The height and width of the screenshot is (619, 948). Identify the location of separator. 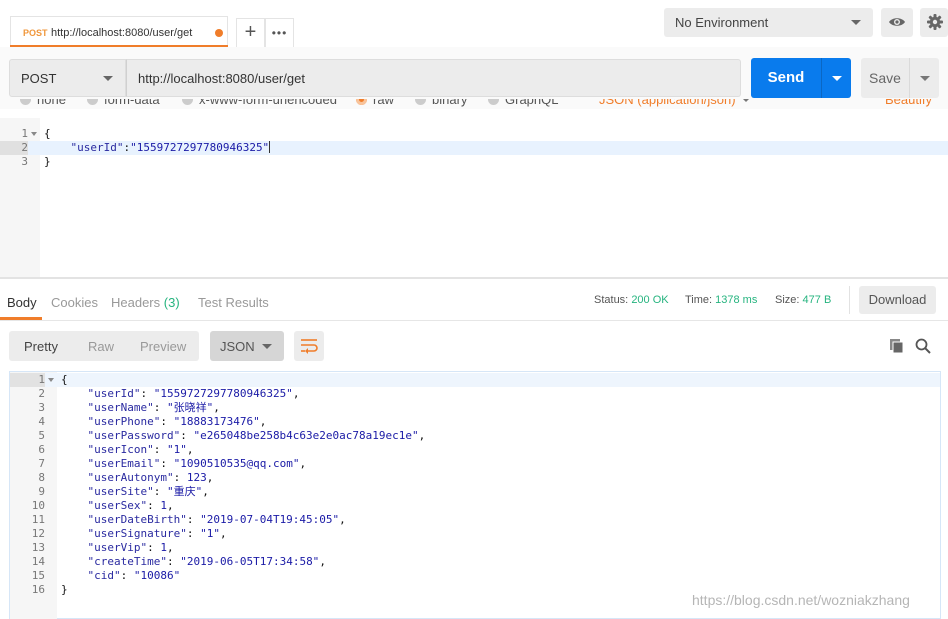
(849, 300).